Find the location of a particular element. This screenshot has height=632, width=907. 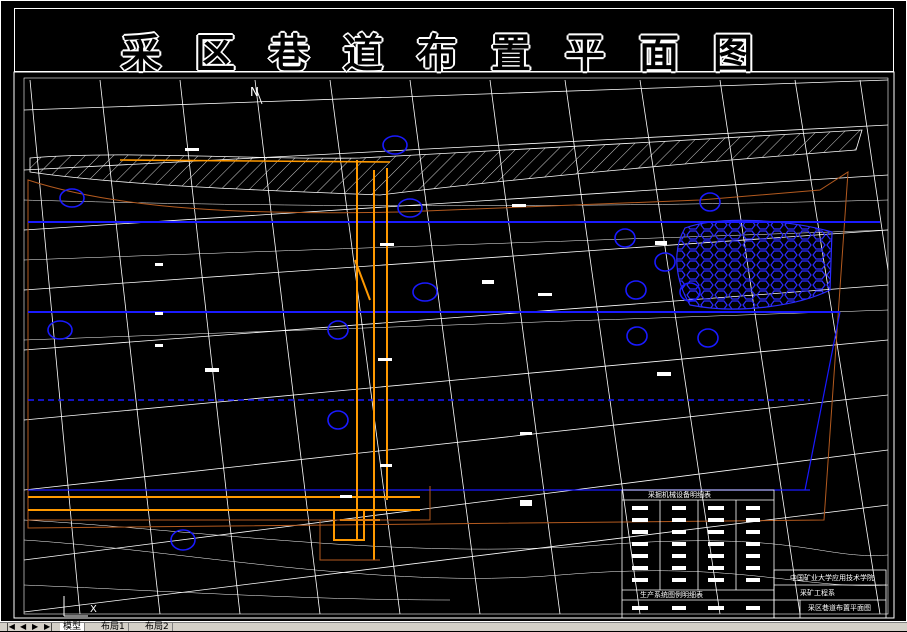

hatched-band is located at coordinates (446, 162).